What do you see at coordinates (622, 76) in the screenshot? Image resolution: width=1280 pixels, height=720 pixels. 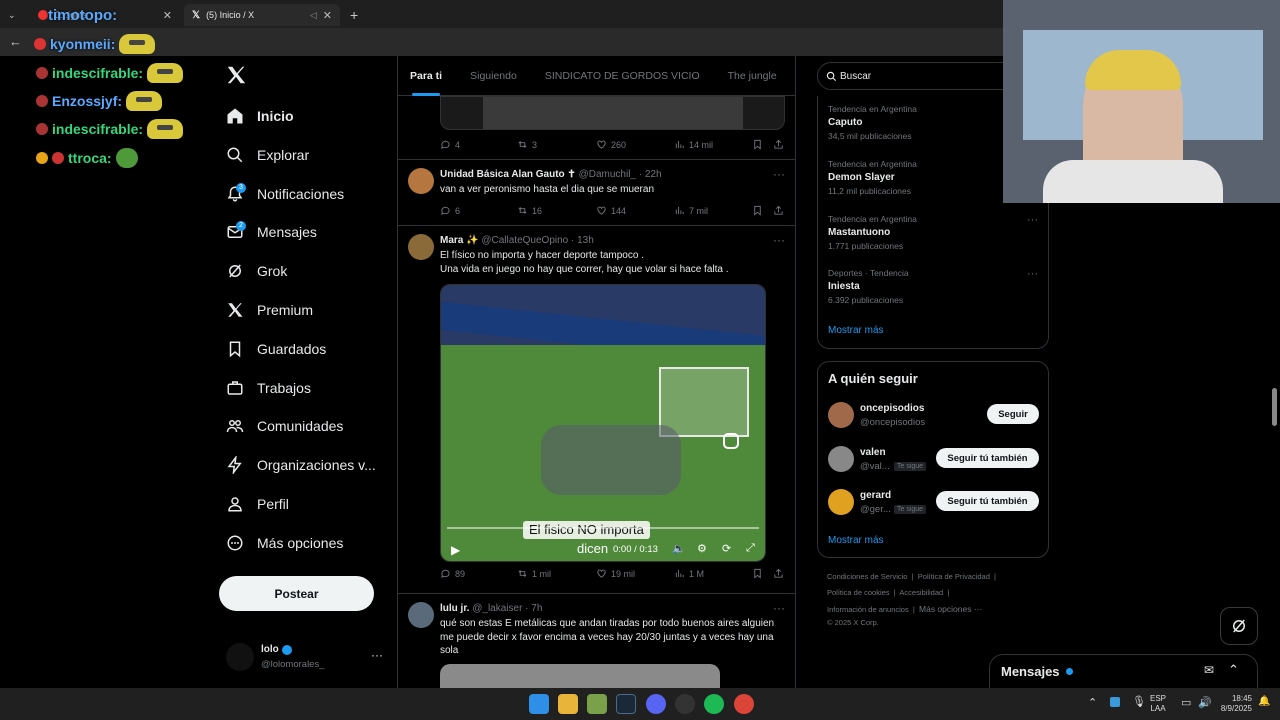 I see `tab-list-sindicato: SINDICATO DE GORDOS VICIO` at bounding box center [622, 76].